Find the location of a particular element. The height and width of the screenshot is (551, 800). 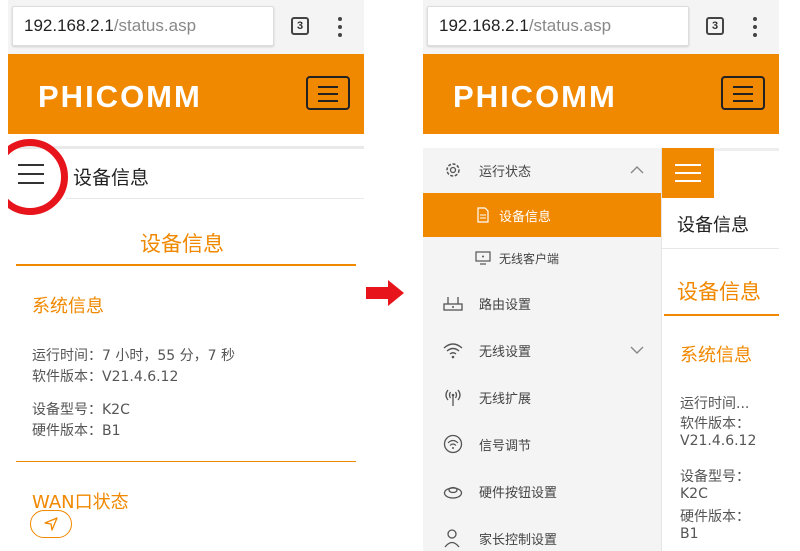

sidebar-item-label: 无线扩展 is located at coordinates (505, 399).